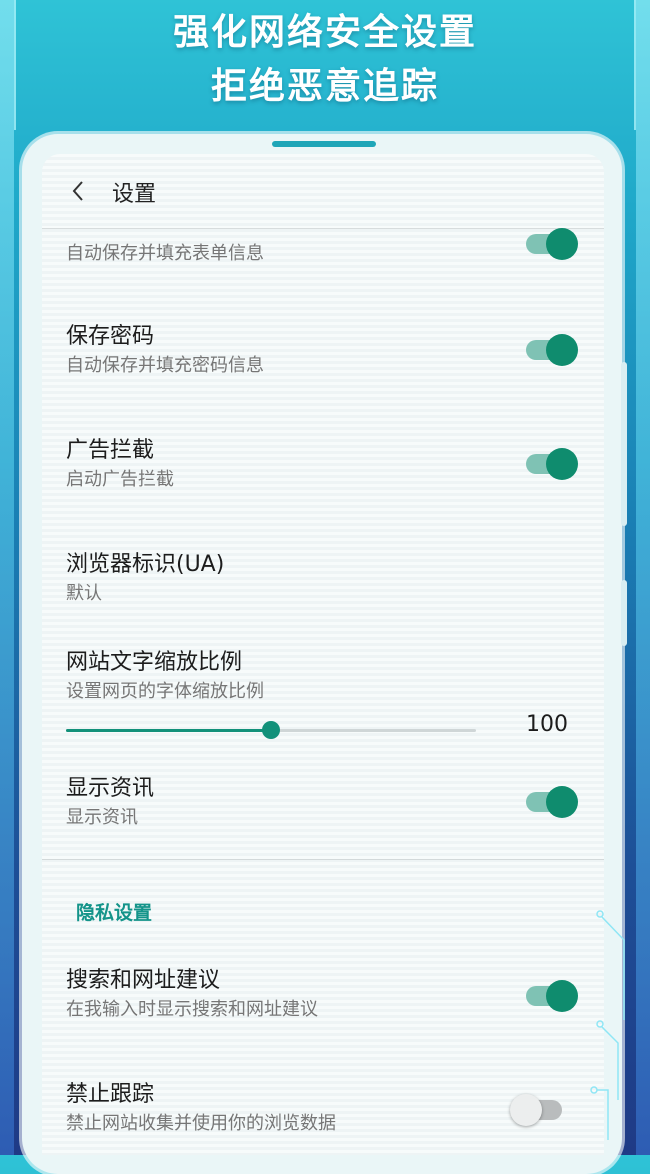  What do you see at coordinates (120, 479) in the screenshot?
I see `setting-subtitle: 启动广告拦截` at bounding box center [120, 479].